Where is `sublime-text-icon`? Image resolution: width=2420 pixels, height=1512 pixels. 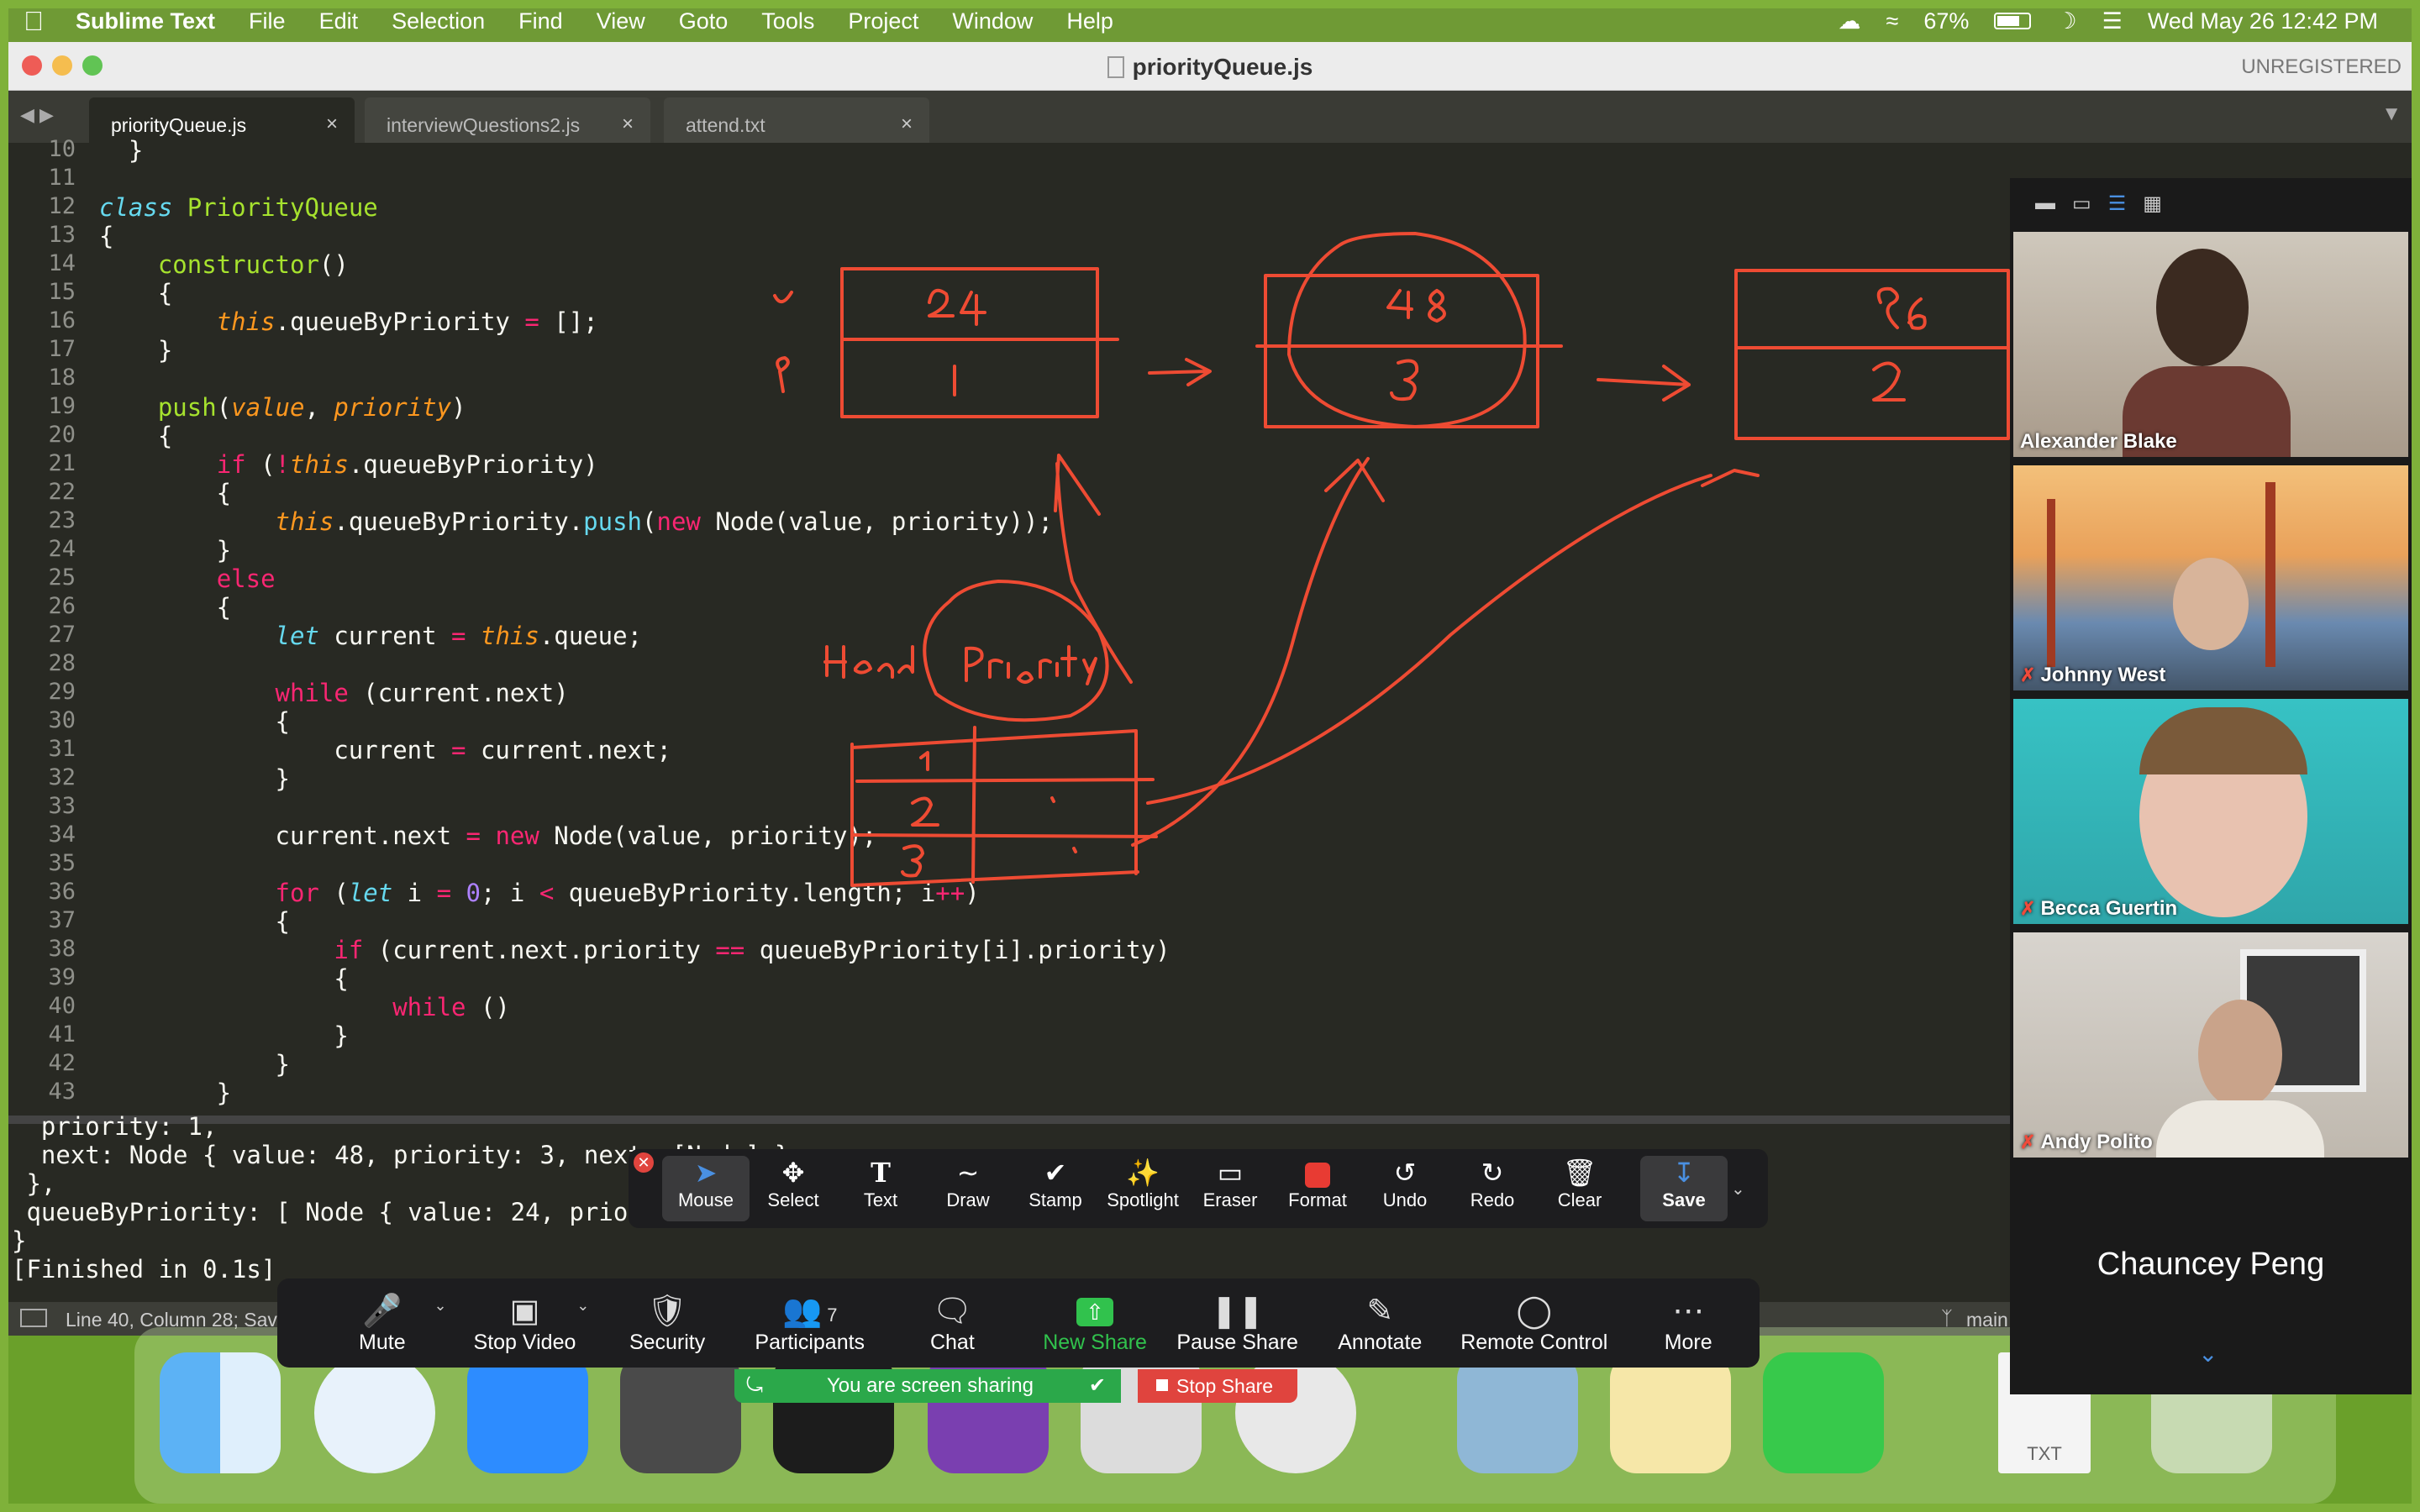
sublime-text-icon is located at coordinates (680, 1412).